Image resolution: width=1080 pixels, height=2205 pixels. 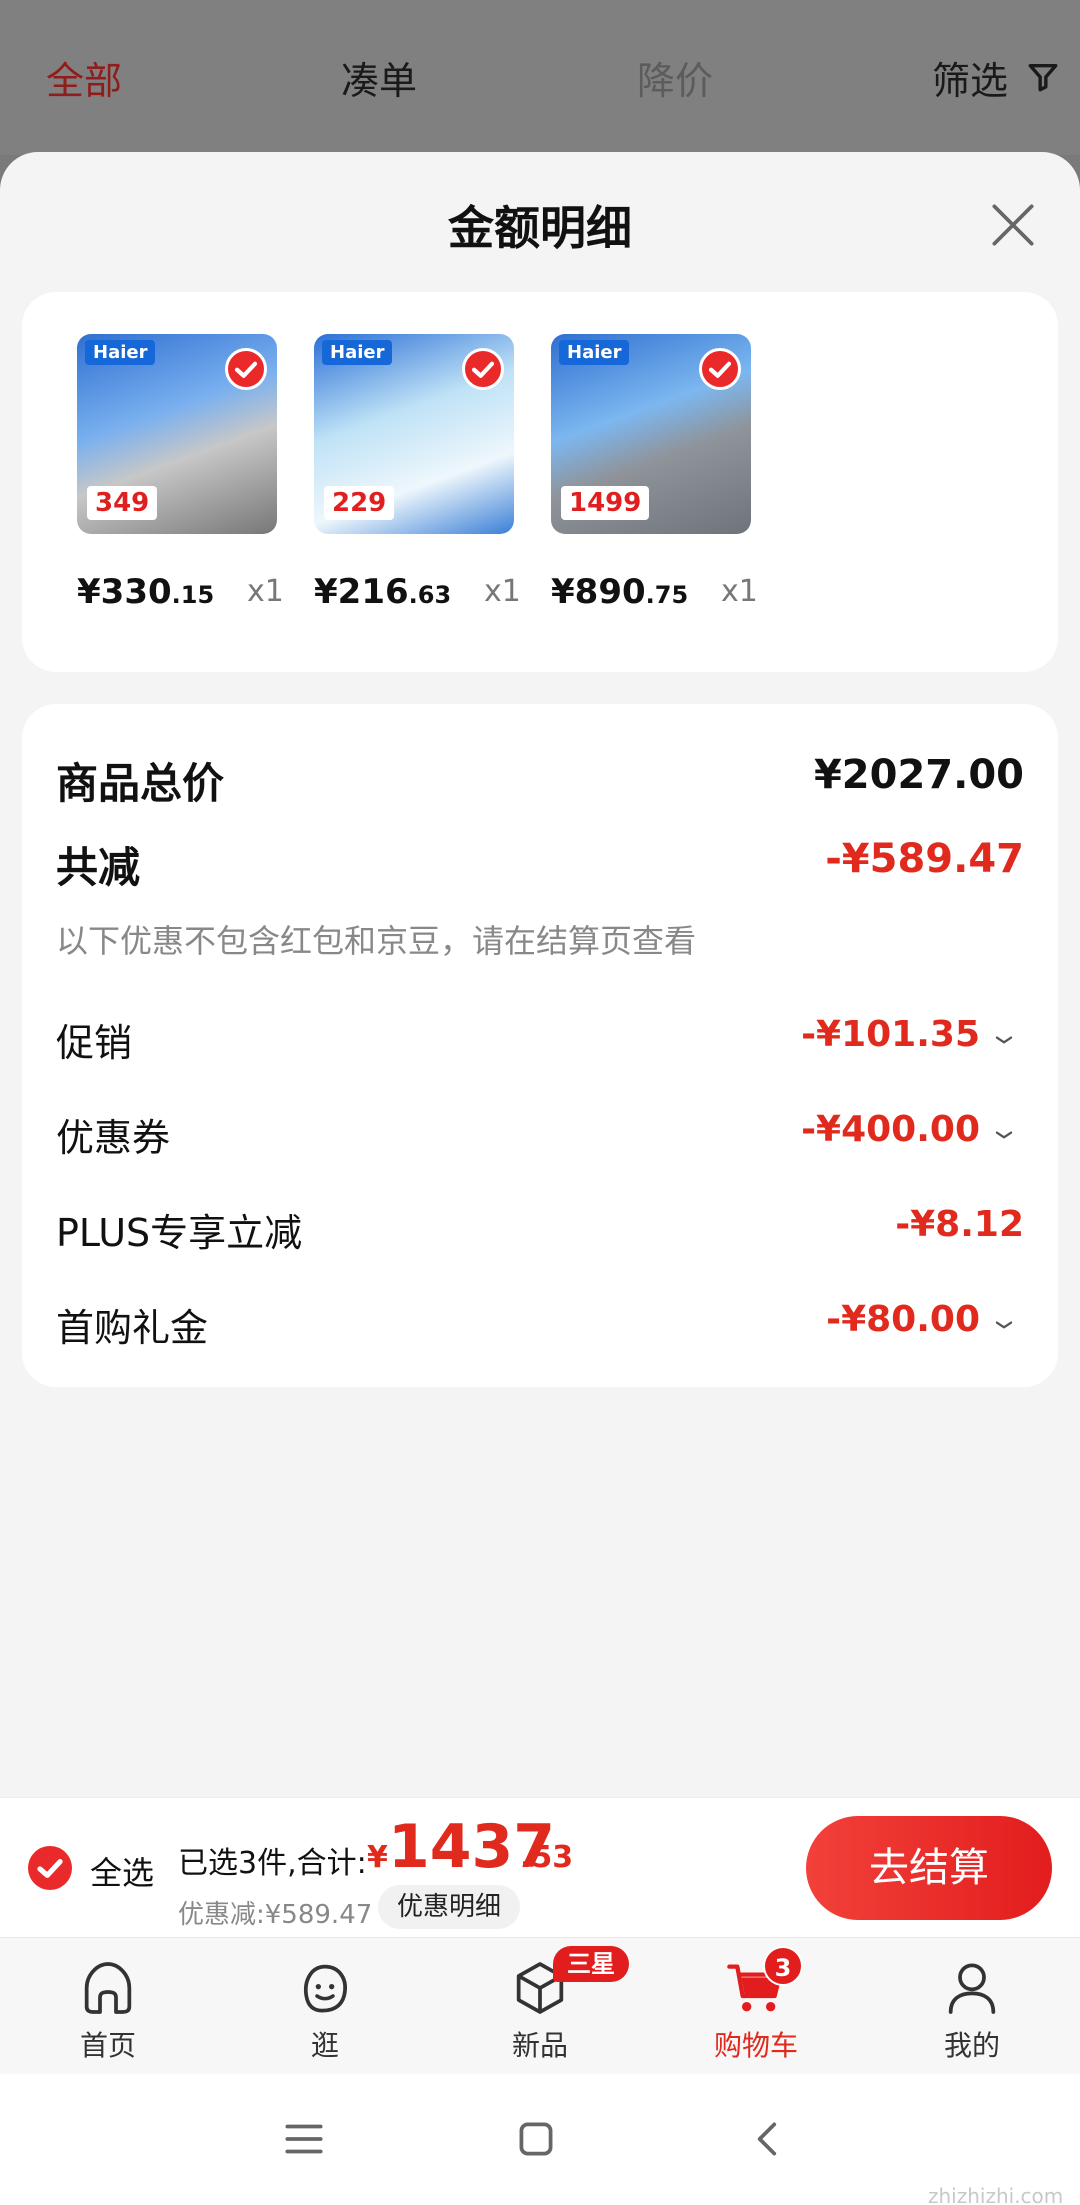 What do you see at coordinates (107, 2045) in the screenshot?
I see `tab-home-label: 首页` at bounding box center [107, 2045].